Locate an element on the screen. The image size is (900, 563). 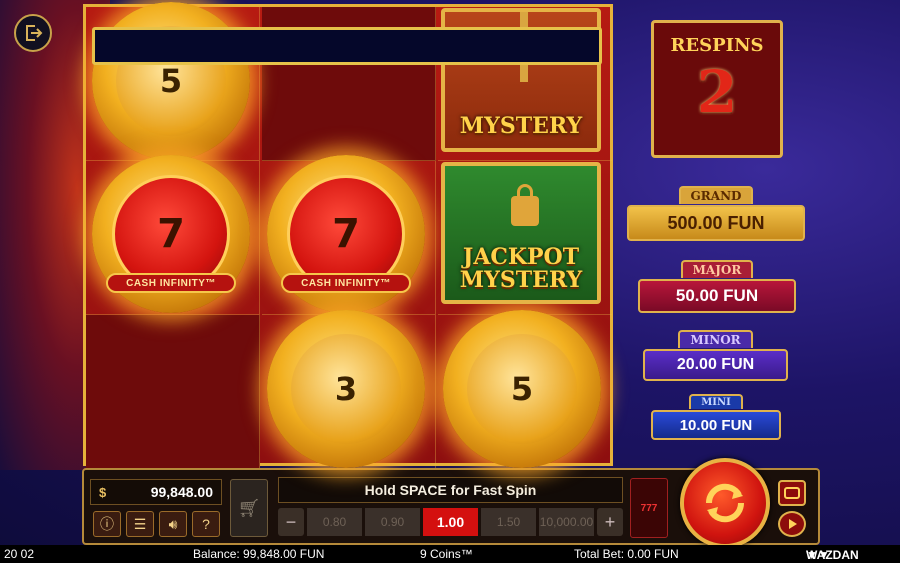
game-title: 9 Coins™ is located at coordinates (446, 554).